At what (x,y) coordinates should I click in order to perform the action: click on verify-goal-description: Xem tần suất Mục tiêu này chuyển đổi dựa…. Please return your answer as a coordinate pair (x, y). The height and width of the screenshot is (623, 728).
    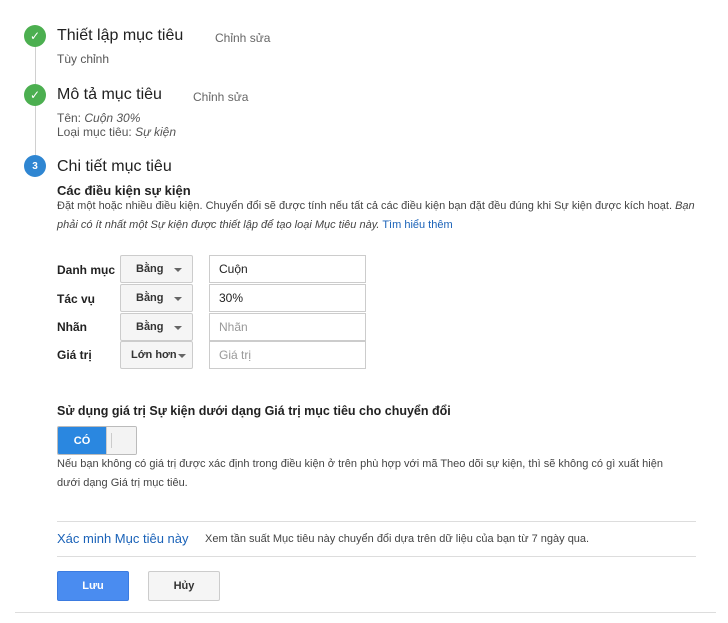
    Looking at the image, I should click on (397, 539).